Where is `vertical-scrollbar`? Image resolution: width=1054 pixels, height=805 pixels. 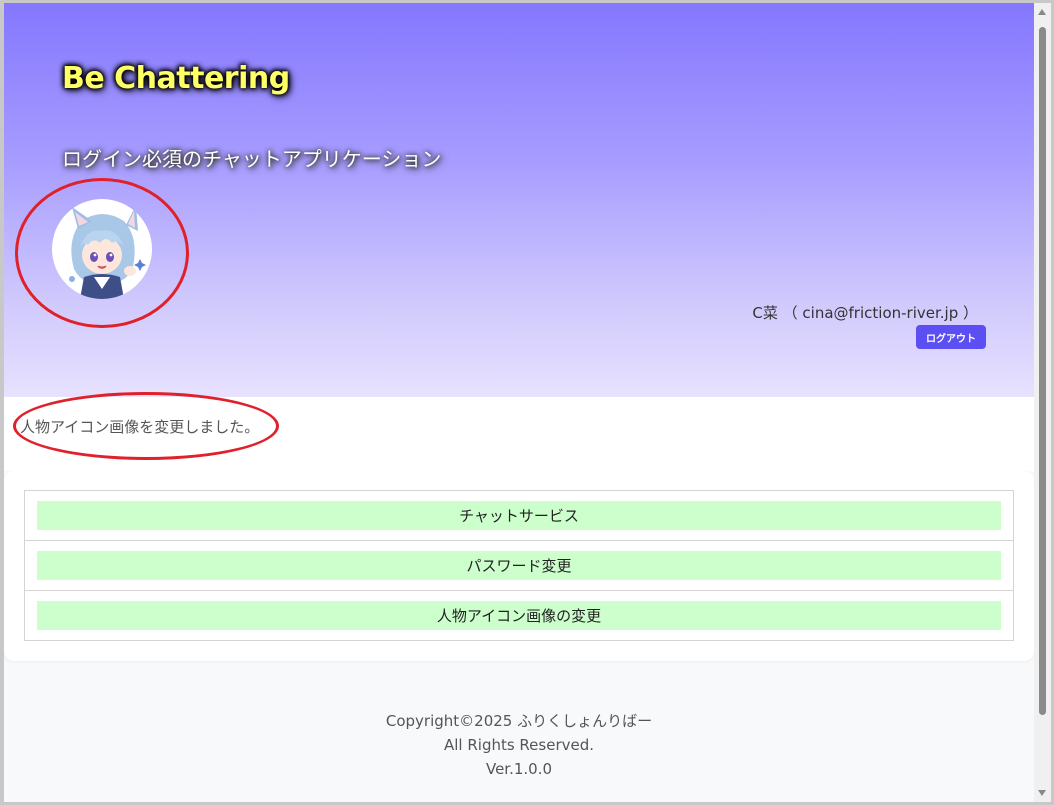
vertical-scrollbar is located at coordinates (1042, 402).